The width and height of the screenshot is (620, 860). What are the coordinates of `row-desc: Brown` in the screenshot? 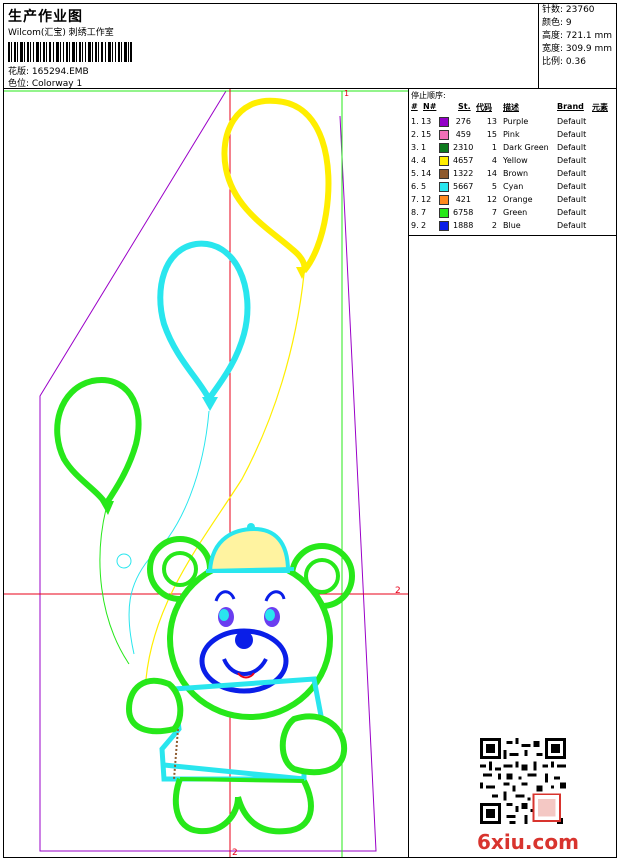 It's located at (516, 173).